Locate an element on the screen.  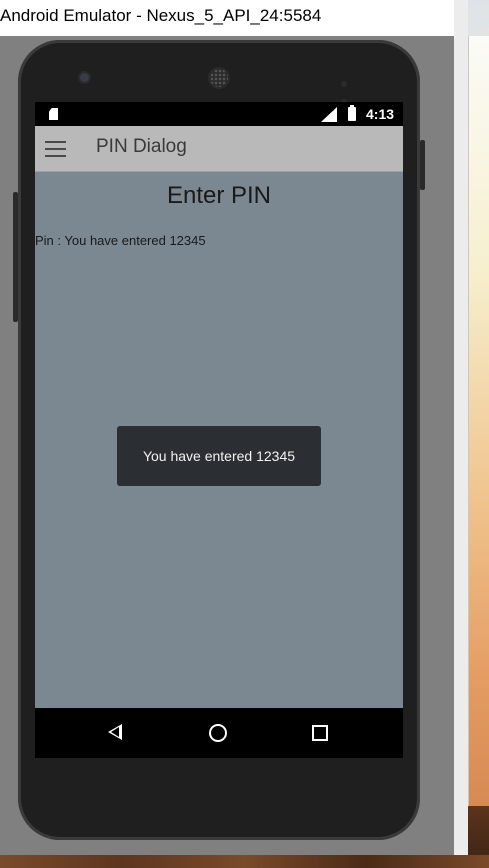
desktop-background is located at coordinates (471, 434).